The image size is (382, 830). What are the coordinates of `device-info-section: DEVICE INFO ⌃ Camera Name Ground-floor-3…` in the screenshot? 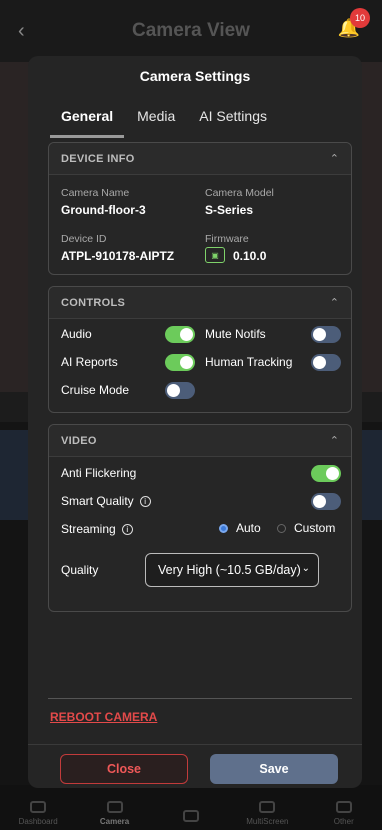 It's located at (200, 208).